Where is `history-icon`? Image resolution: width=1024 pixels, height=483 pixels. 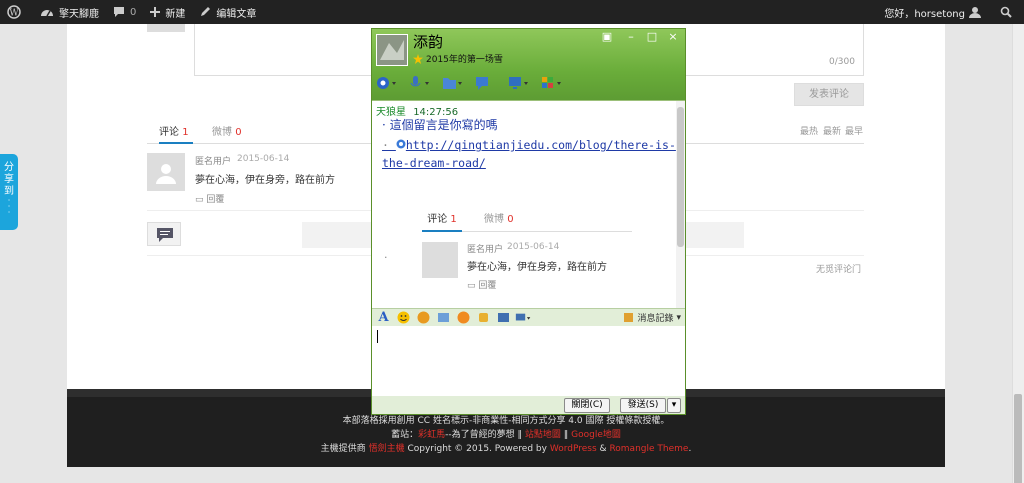 history-icon is located at coordinates (629, 317).